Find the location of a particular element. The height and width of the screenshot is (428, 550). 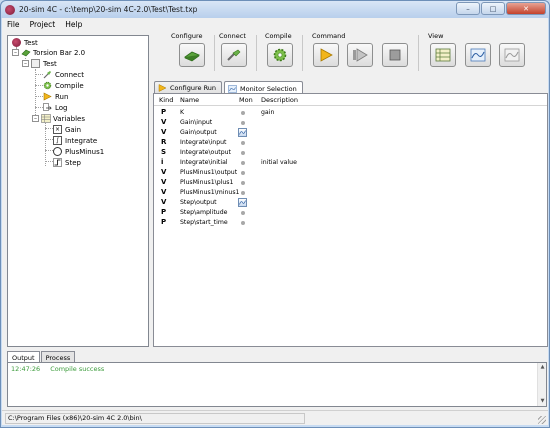

column-kind: Kind is located at coordinates (166, 100).